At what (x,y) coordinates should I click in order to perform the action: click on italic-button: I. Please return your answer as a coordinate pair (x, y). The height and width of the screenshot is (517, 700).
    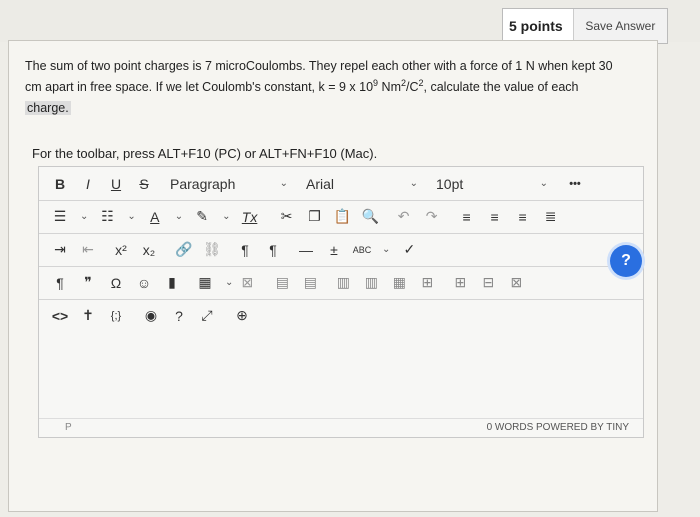
    Looking at the image, I should click on (88, 184).